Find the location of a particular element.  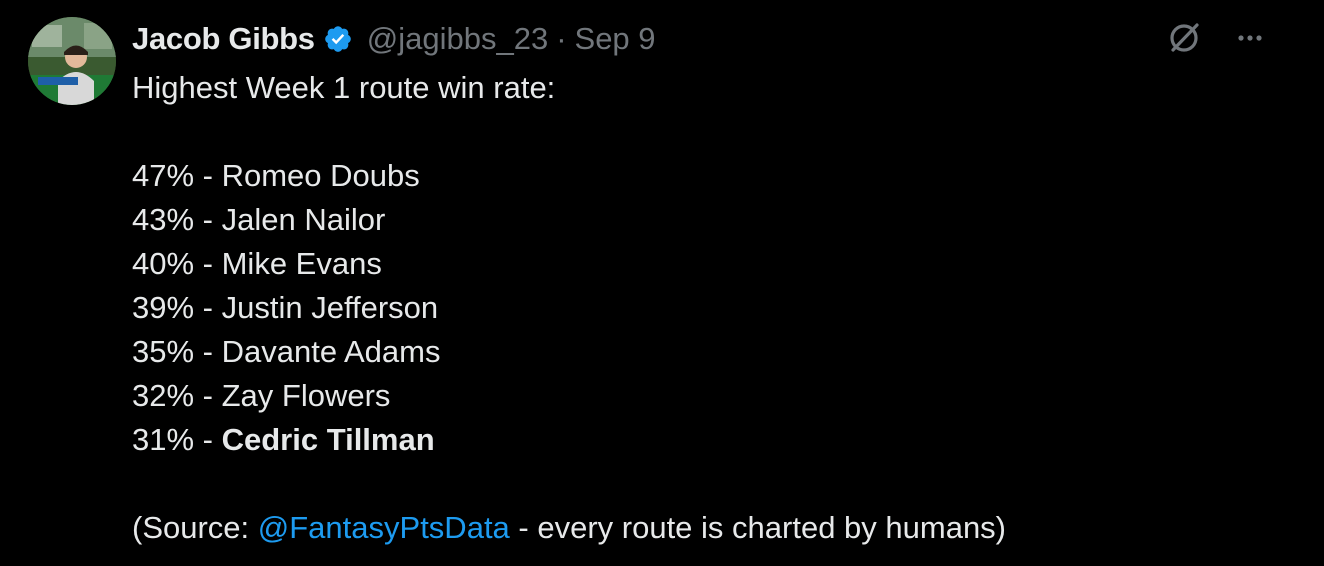

ranking-line: 43% - Jalen Nailor is located at coordinates (682, 220).